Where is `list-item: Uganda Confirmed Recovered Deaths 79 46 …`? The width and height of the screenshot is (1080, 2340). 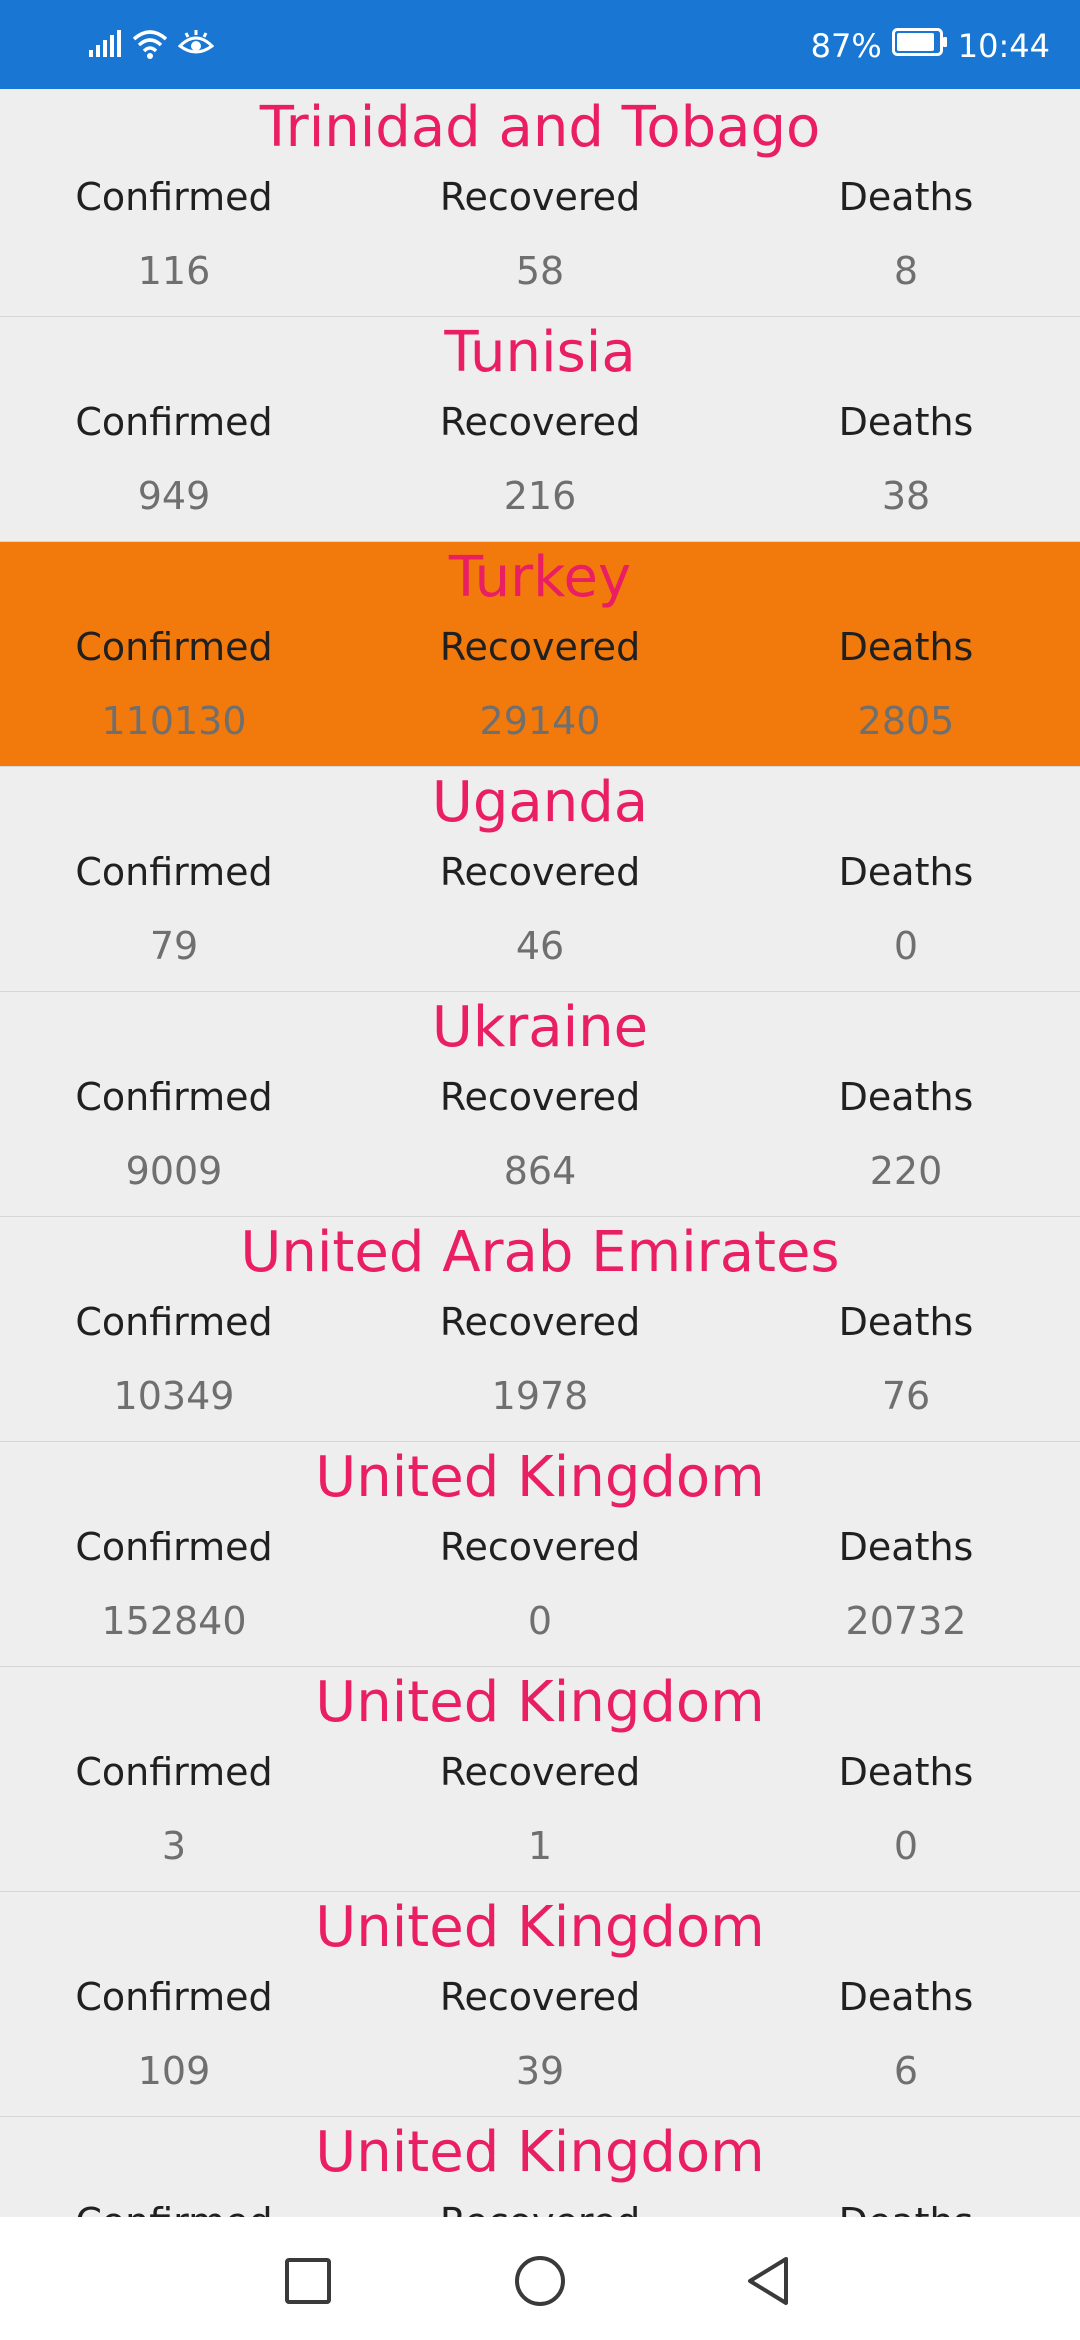 list-item: Uganda Confirmed Recovered Deaths 79 46 … is located at coordinates (540, 879).